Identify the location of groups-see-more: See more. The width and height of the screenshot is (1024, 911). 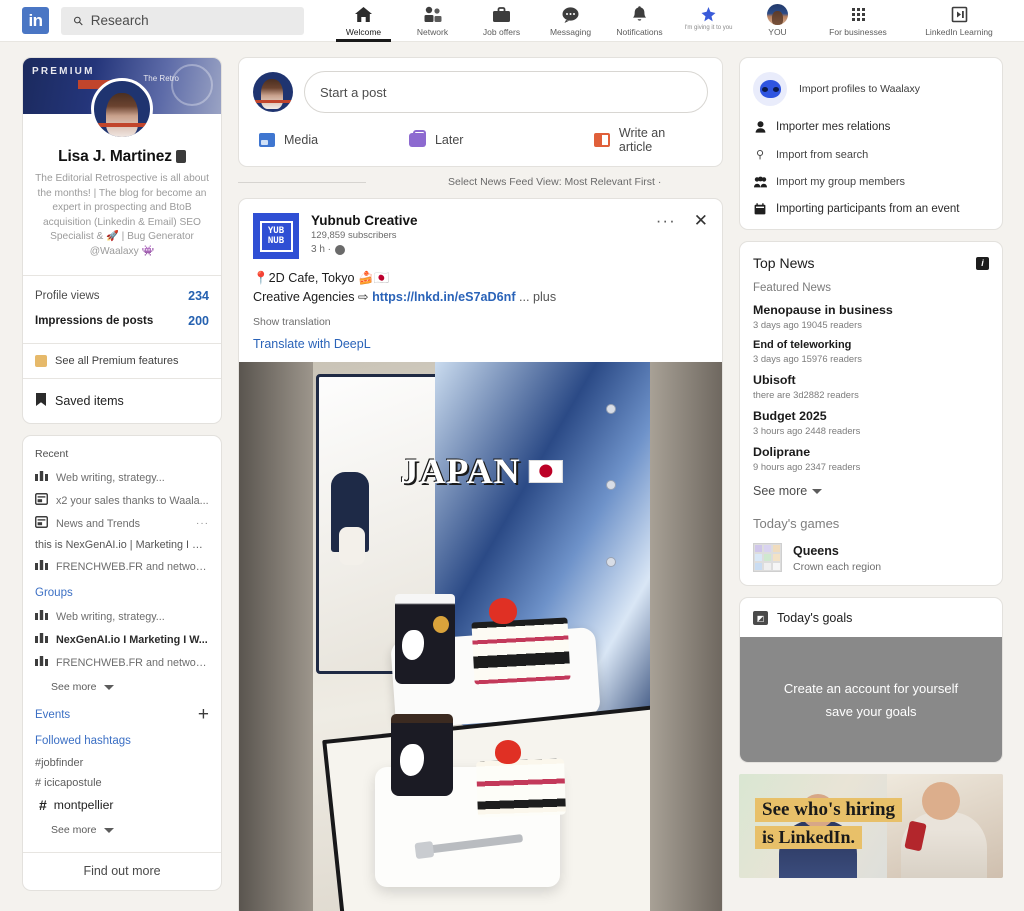
(122, 688).